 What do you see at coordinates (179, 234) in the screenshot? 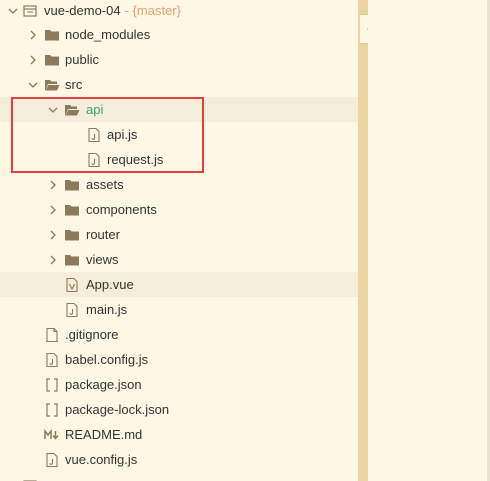
I see `tree-item-router: router` at bounding box center [179, 234].